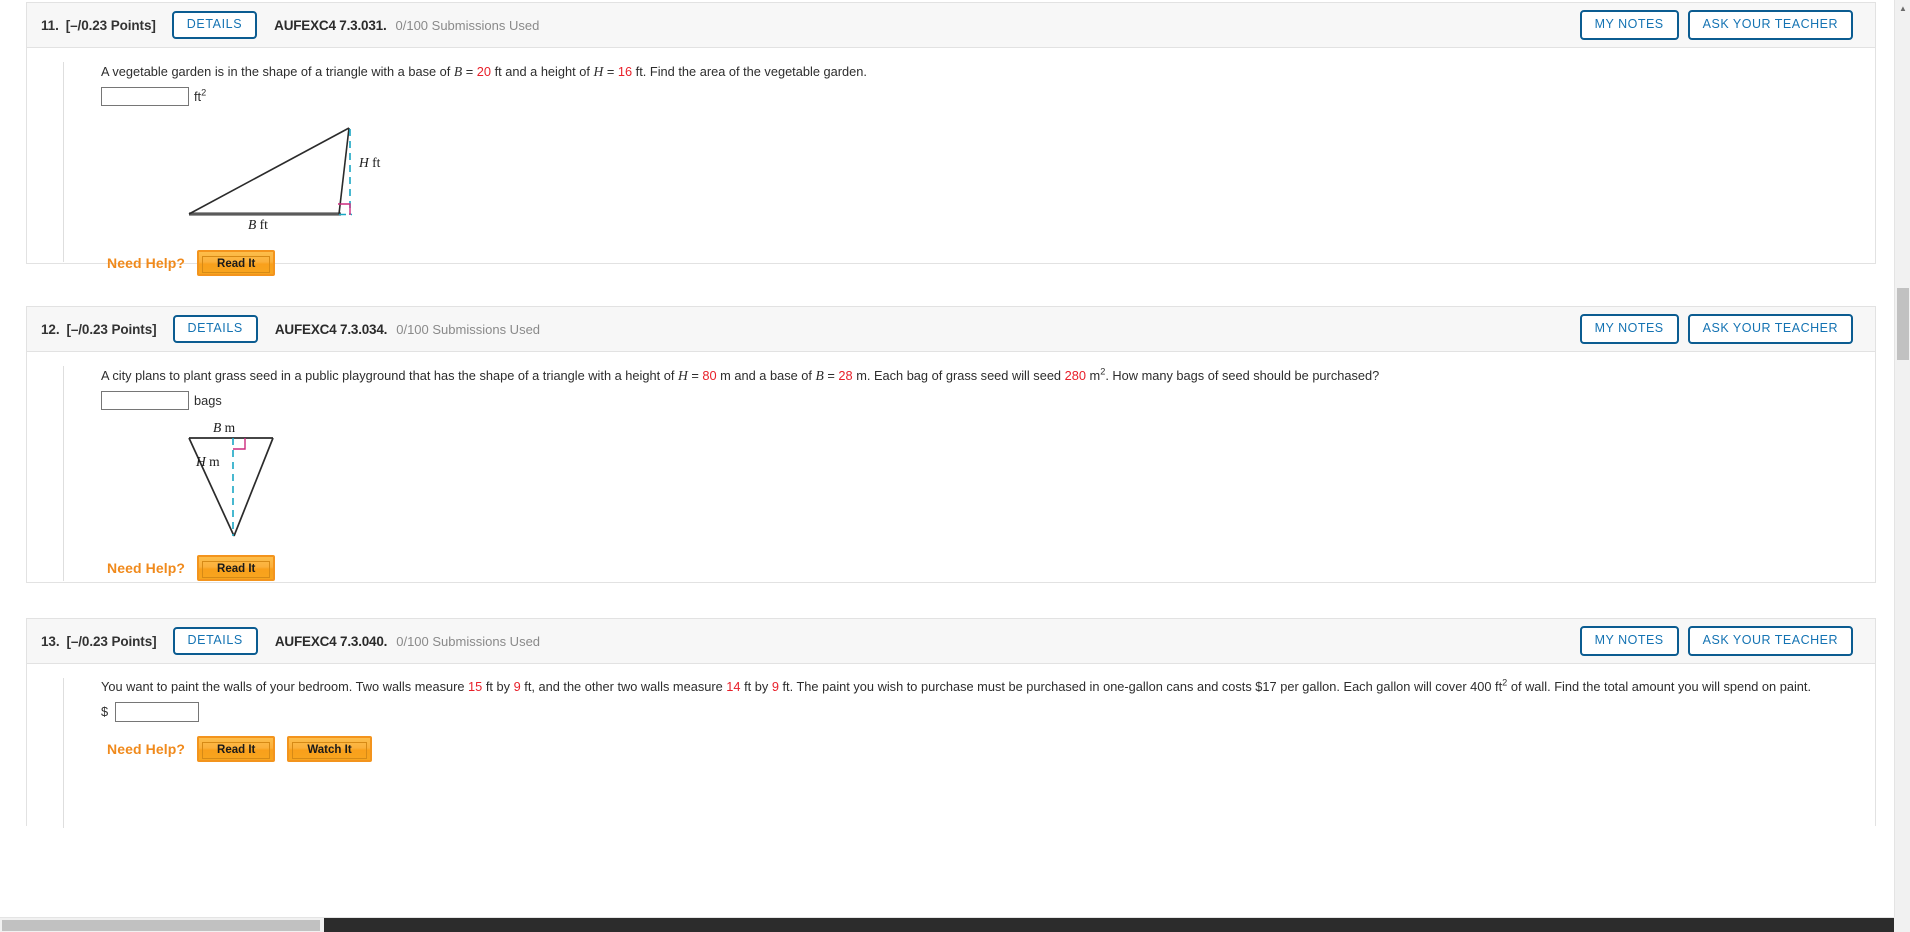 The width and height of the screenshot is (1910, 932). Describe the element at coordinates (105, 712) in the screenshot. I see `dollar-prefix: $` at that location.